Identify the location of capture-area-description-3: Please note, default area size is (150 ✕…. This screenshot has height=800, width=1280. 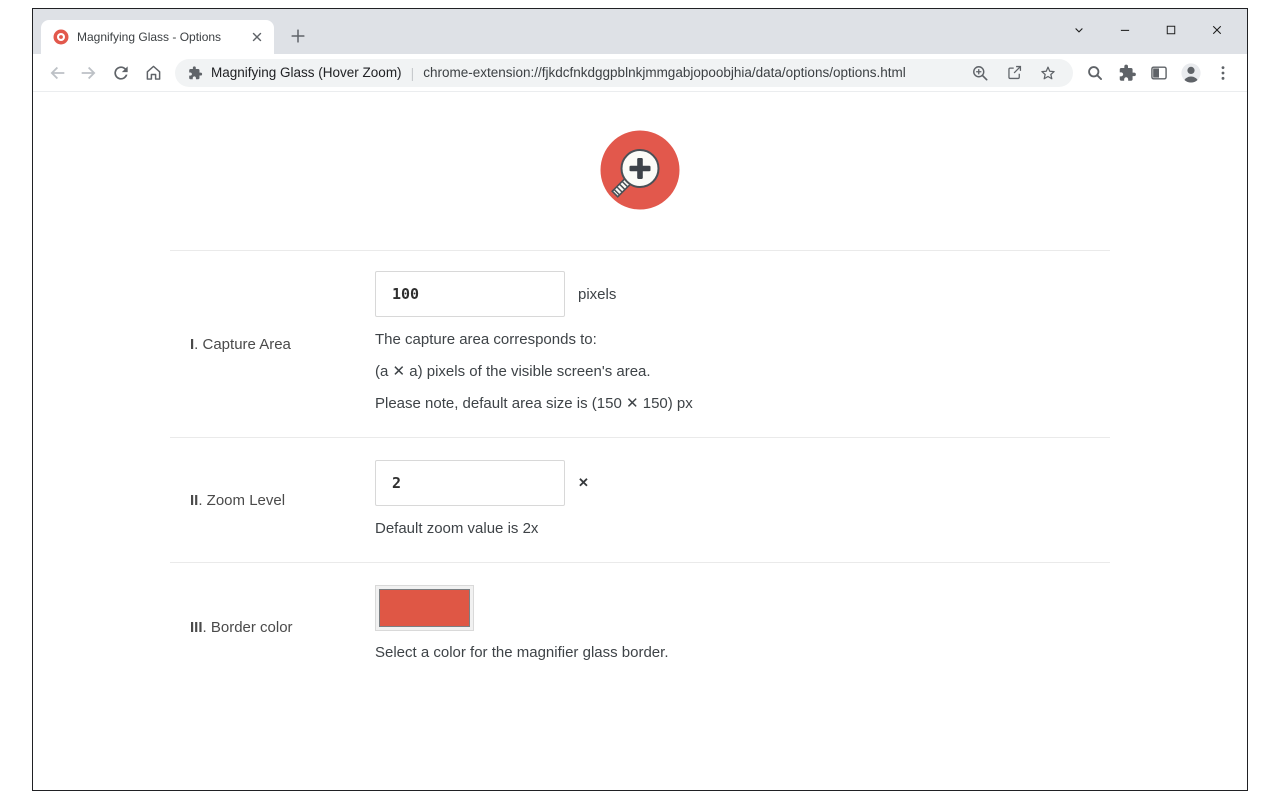
(534, 403).